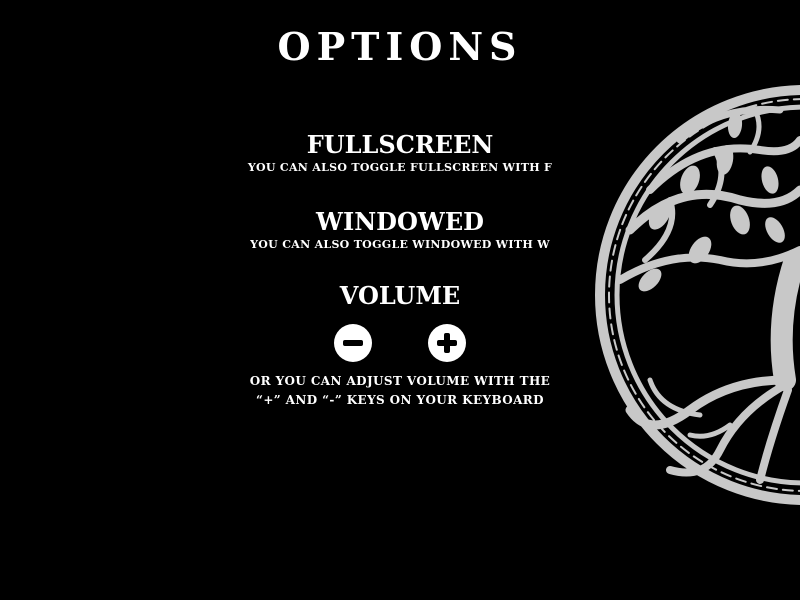 This screenshot has height=600, width=800. Describe the element at coordinates (400, 167) in the screenshot. I see `fullscreen-hint: YOU CAN ALSO TOGGLE FULLSCREEN WITH F` at that location.